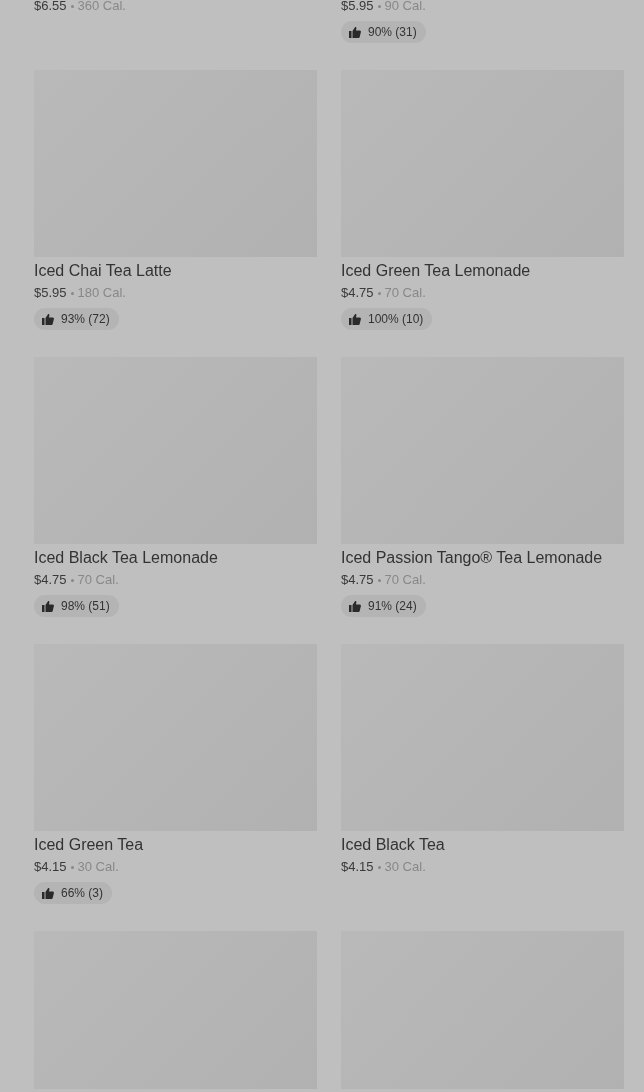 Image resolution: width=644 pixels, height=1092 pixels. Describe the element at coordinates (50, 6) in the screenshot. I see `item-price: $6.55` at that location.